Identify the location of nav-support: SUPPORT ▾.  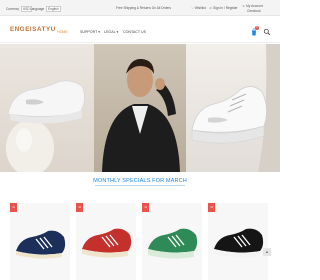
(90, 32).